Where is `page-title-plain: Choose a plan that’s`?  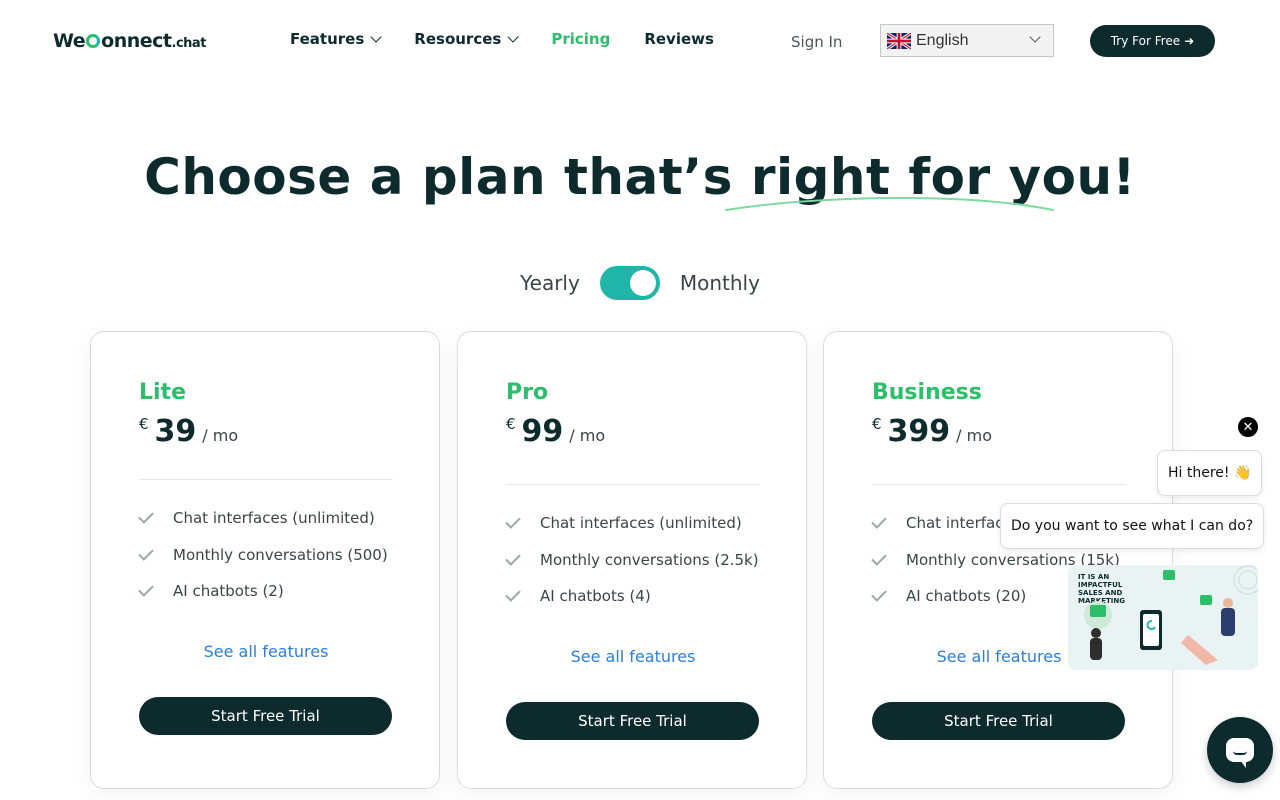
page-title-plain: Choose a plan that’s is located at coordinates (447, 177).